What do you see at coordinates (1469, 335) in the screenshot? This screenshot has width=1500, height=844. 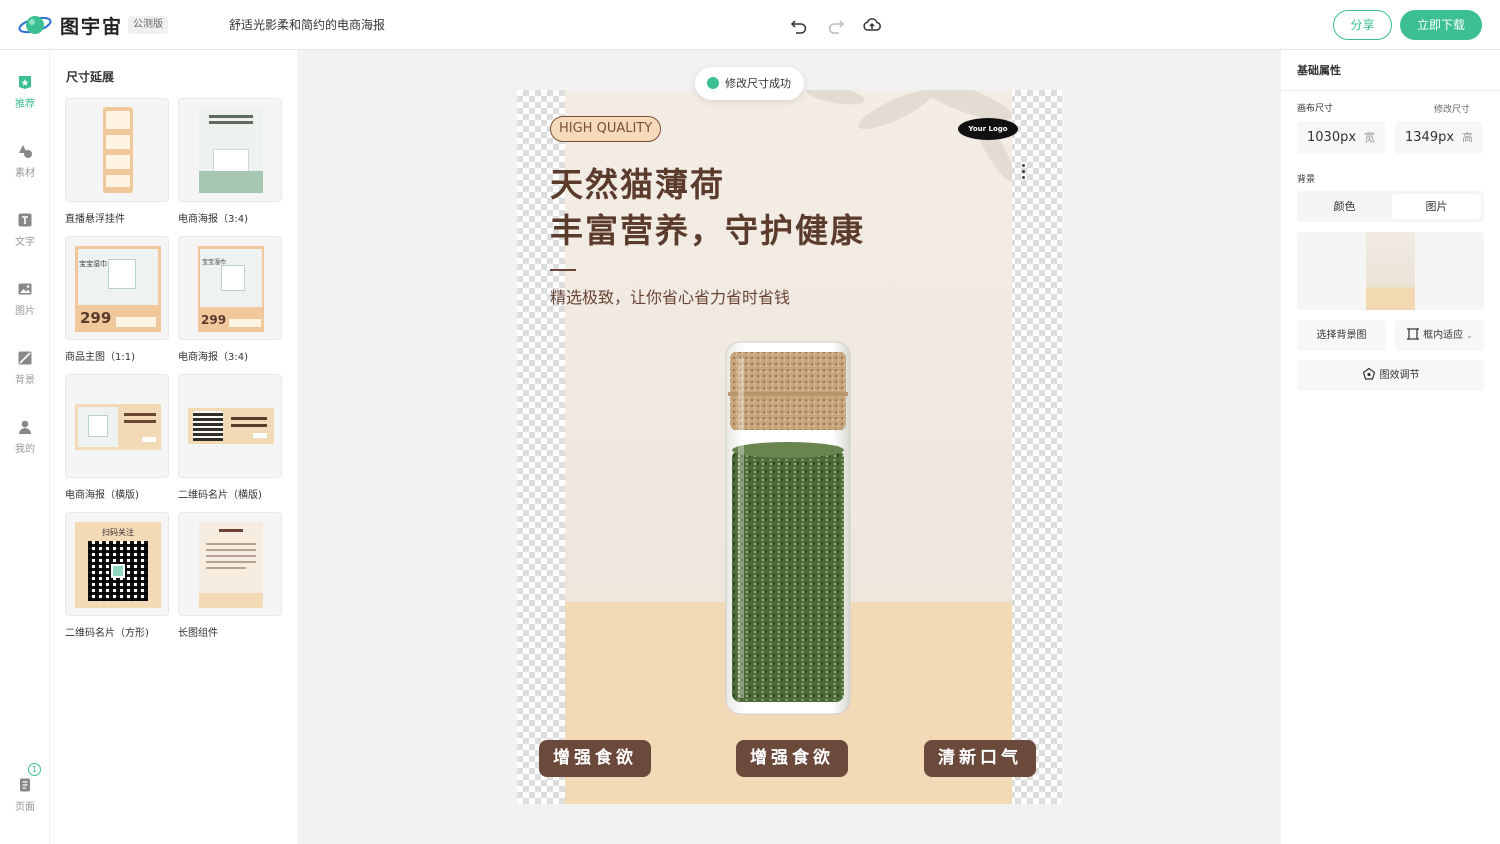 I see `chevron-down-icon: ⌄` at bounding box center [1469, 335].